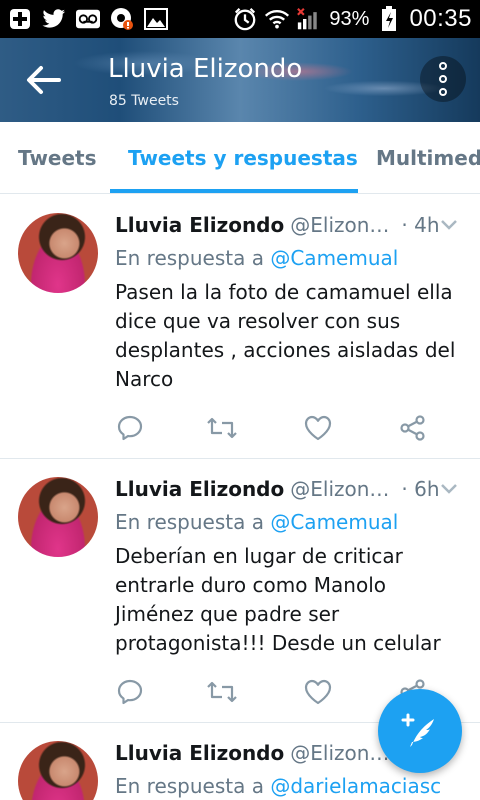 The height and width of the screenshot is (800, 480). What do you see at coordinates (309, 19) in the screenshot?
I see `signal-icon` at bounding box center [309, 19].